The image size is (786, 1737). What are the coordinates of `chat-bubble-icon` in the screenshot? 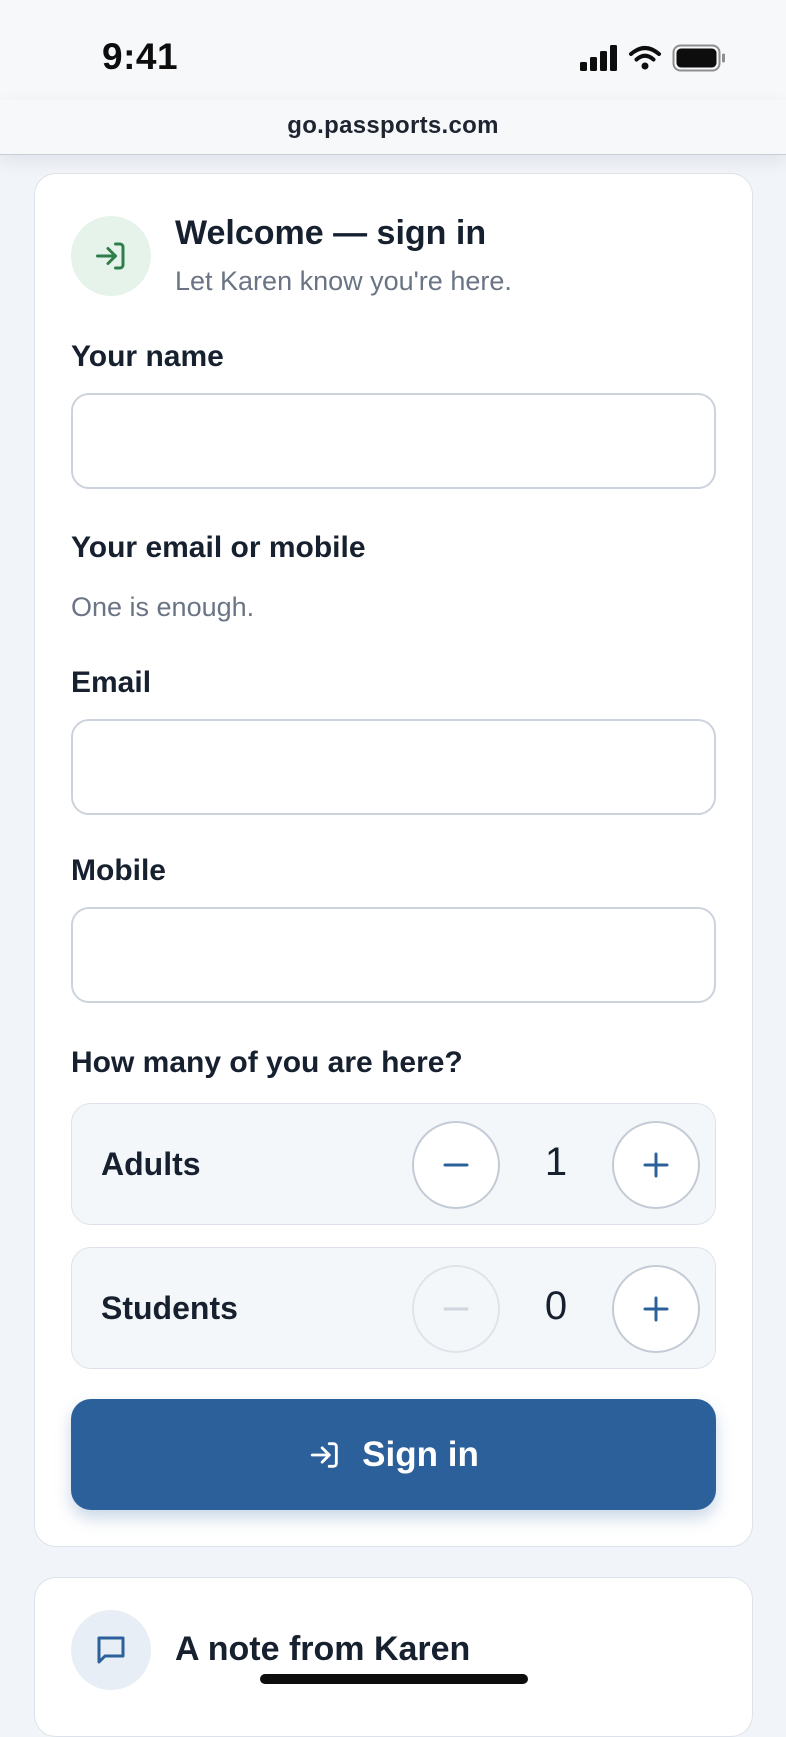 It's located at (111, 1650).